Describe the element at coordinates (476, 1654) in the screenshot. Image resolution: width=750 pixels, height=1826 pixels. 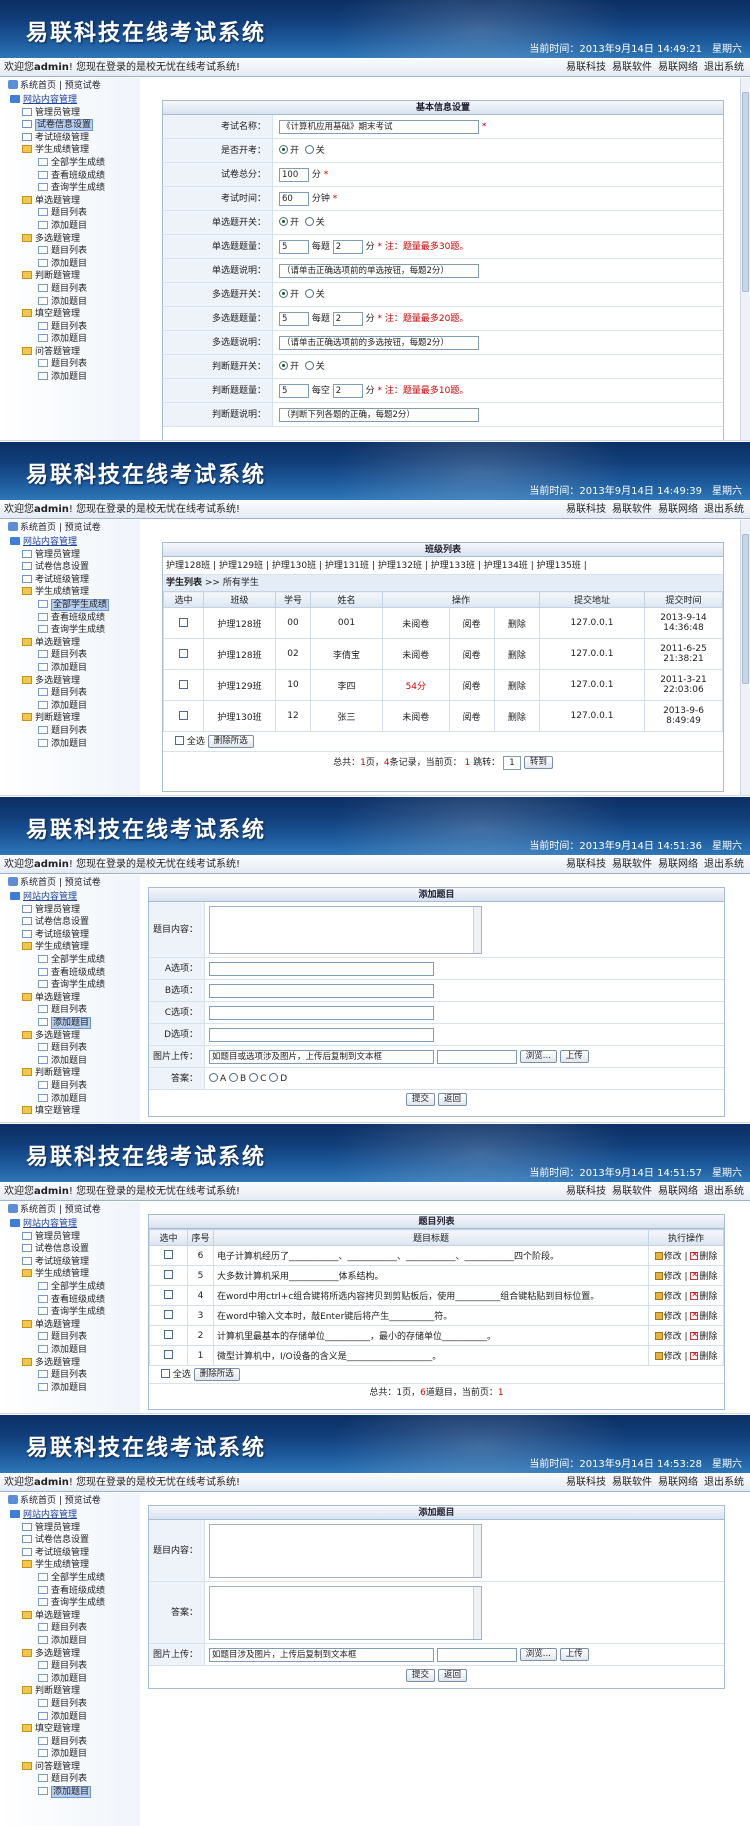
I see `file-input` at that location.